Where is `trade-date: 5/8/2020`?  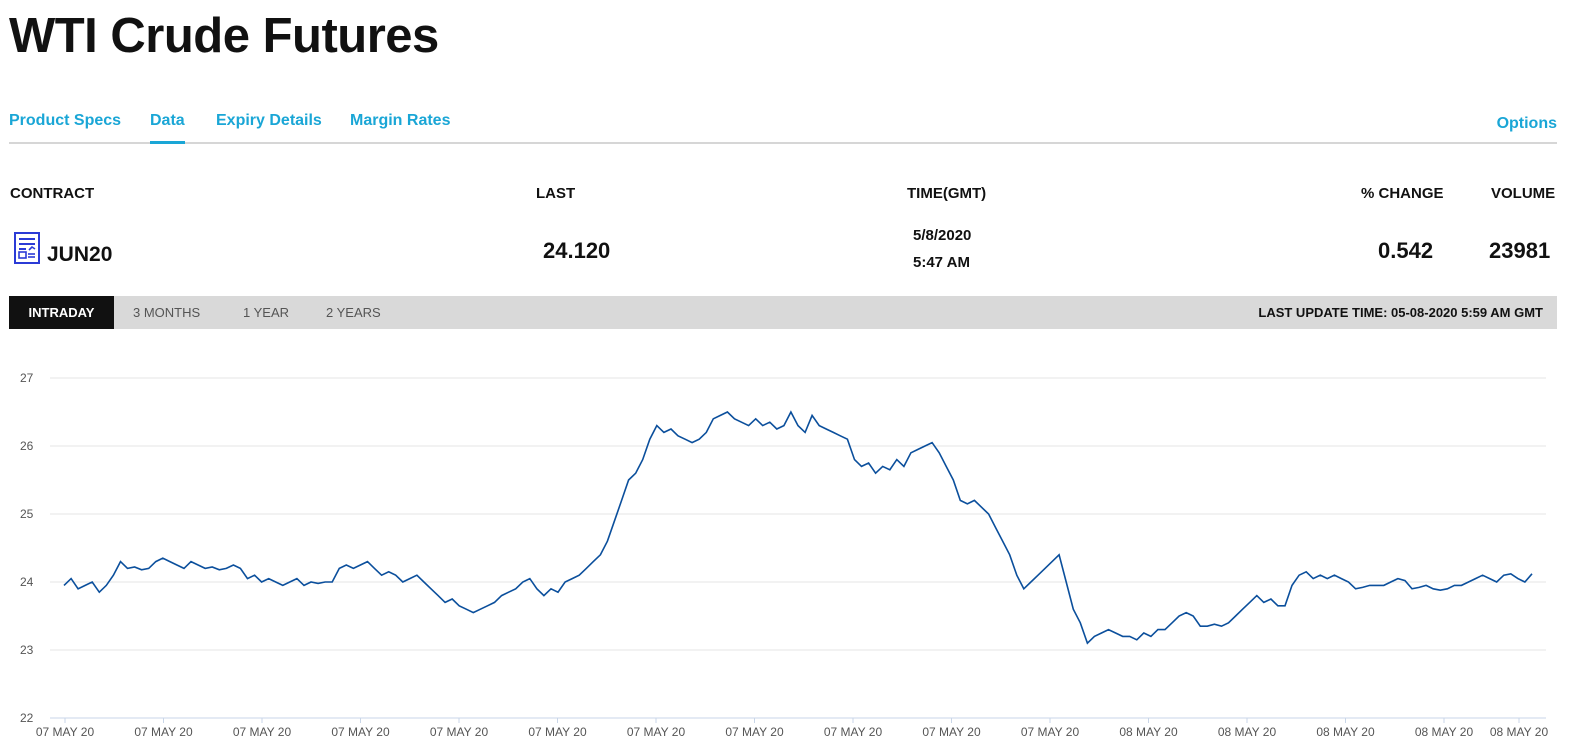
trade-date: 5/8/2020 is located at coordinates (942, 235).